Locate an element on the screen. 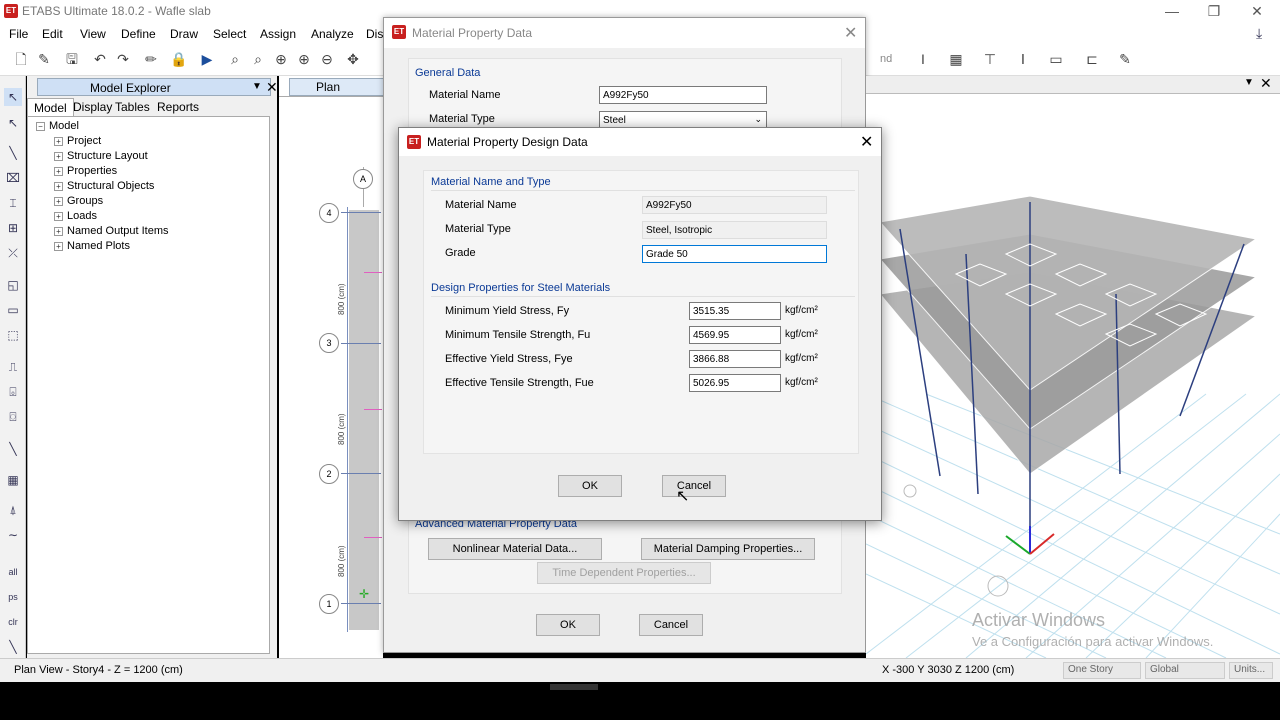  previous-selection-icon: ps is located at coordinates (13, 597).